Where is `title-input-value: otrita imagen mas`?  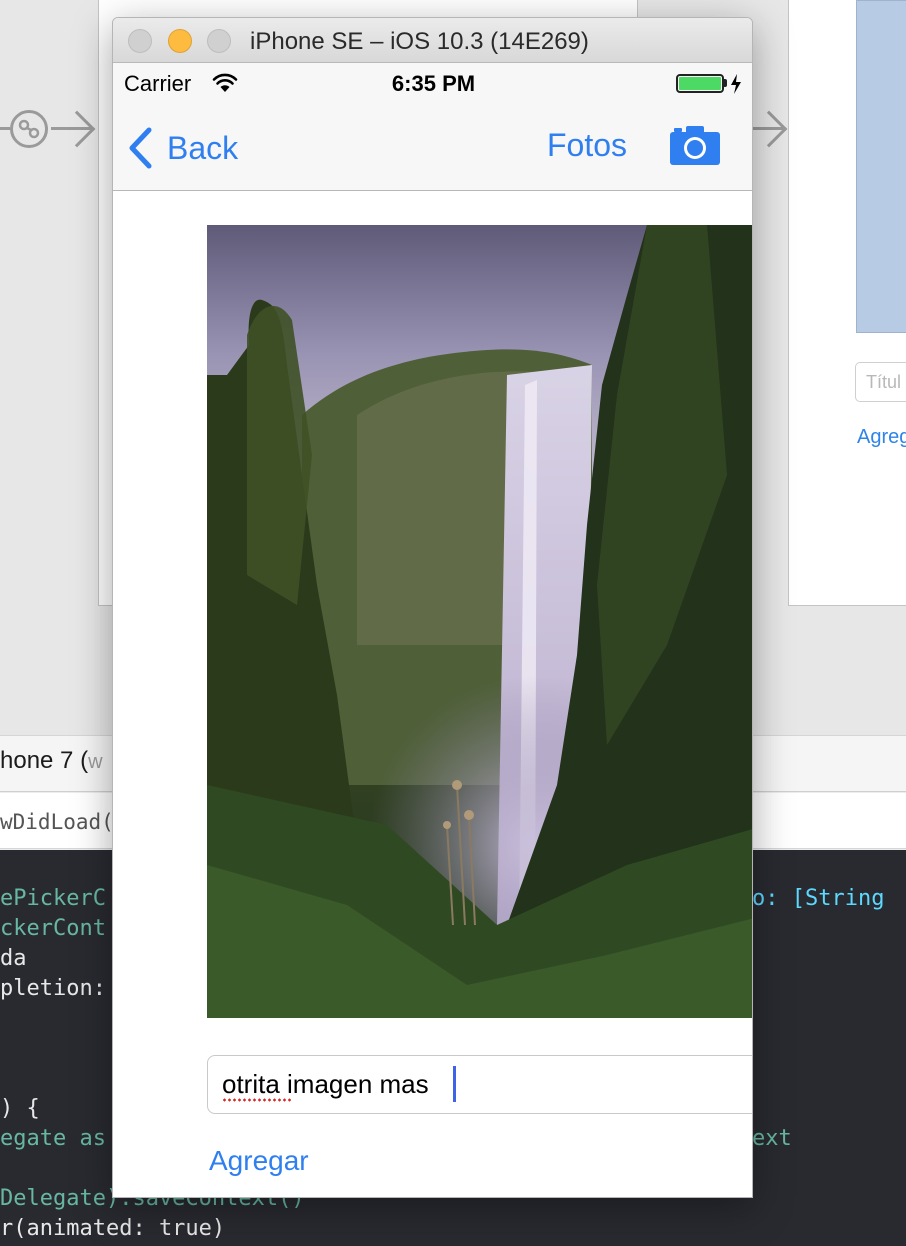 title-input-value: otrita imagen mas is located at coordinates (325, 1084).